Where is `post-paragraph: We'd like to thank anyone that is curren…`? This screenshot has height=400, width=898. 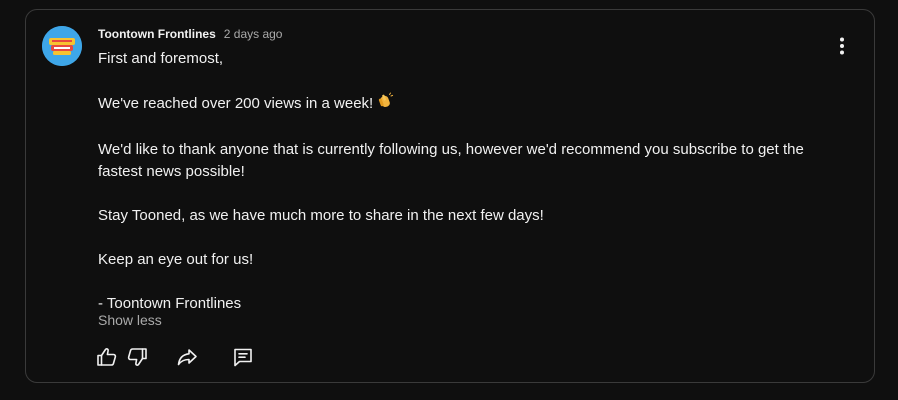
post-paragraph: We'd like to thank anyone that is curren… is located at coordinates (451, 160).